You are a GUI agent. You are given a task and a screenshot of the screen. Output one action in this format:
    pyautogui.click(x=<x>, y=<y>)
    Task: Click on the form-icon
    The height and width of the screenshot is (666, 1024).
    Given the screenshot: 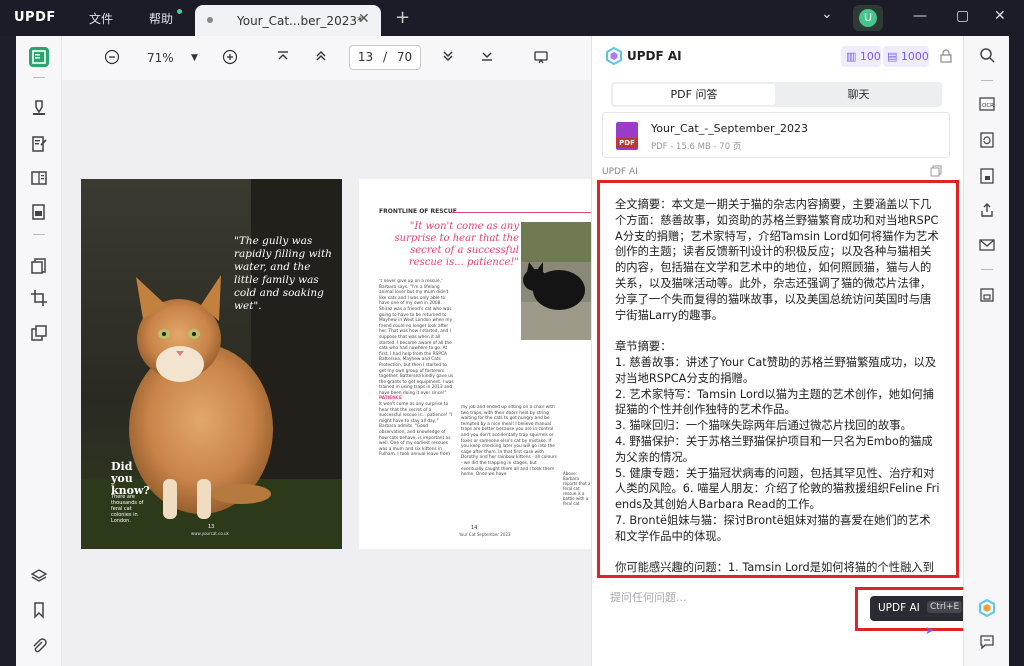 What is the action you would take?
    pyautogui.click(x=39, y=178)
    